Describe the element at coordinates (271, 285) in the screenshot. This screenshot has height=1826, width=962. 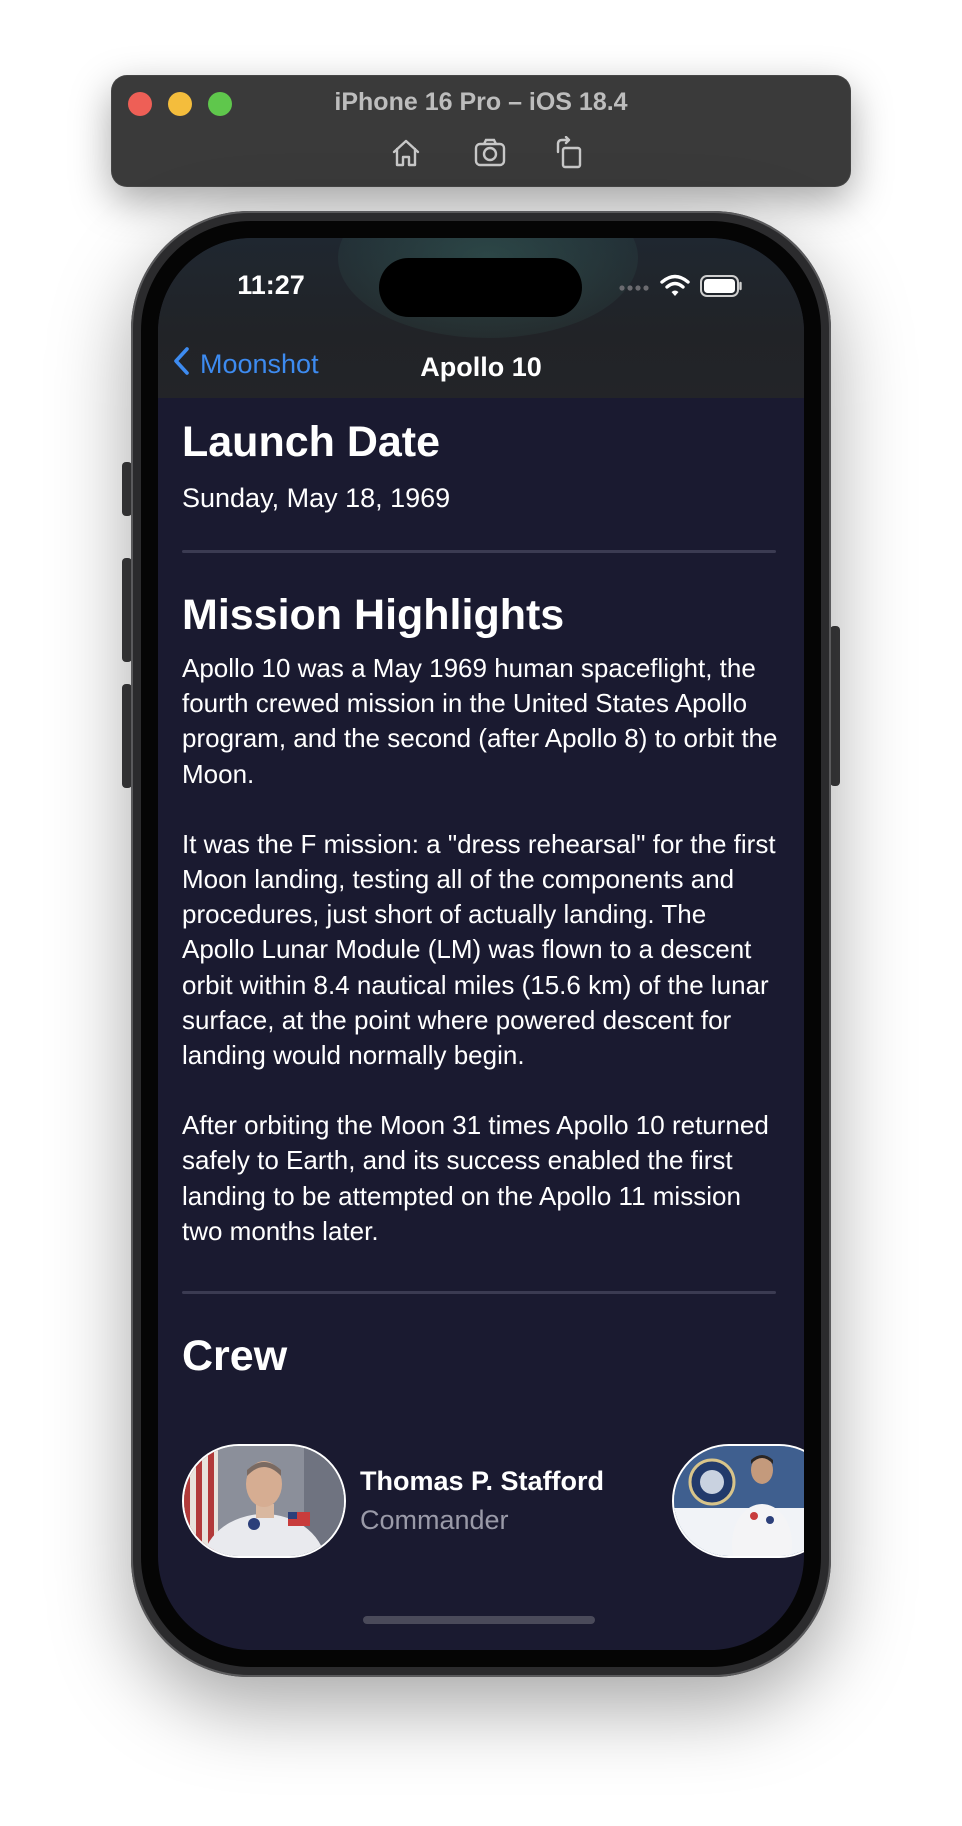
I see `status-time: 11:27` at that location.